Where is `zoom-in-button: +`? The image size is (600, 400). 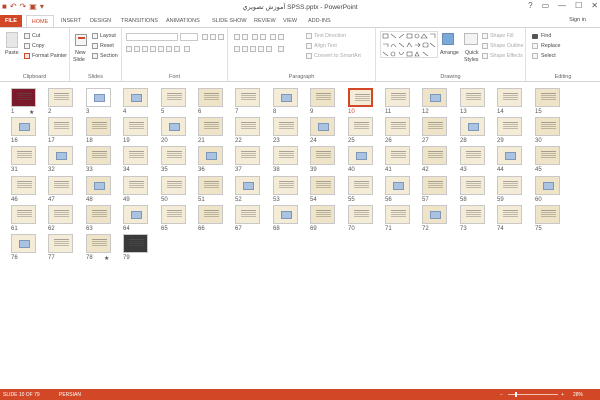 zoom-in-button: + is located at coordinates (562, 395).